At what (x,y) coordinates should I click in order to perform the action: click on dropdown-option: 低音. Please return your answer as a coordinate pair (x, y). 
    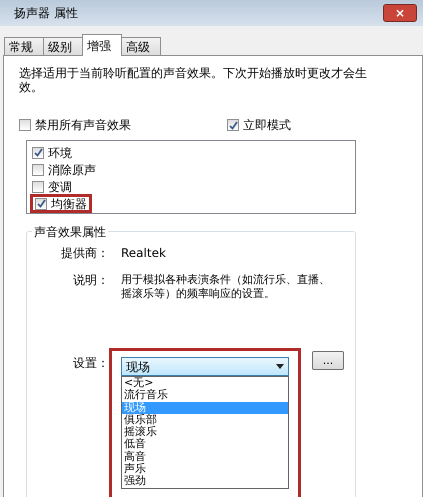
    Looking at the image, I should click on (205, 444).